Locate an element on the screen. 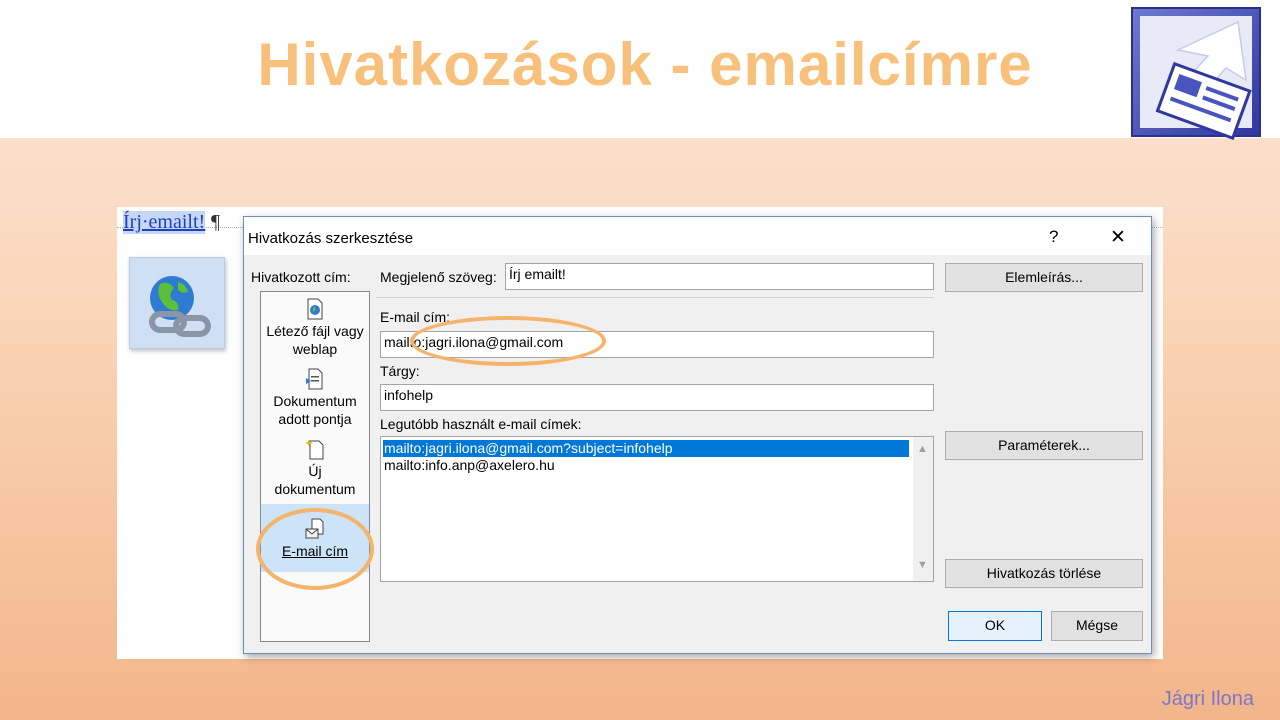  recent-emails-label: Legutóbb használt e-mail címek: is located at coordinates (481, 424).